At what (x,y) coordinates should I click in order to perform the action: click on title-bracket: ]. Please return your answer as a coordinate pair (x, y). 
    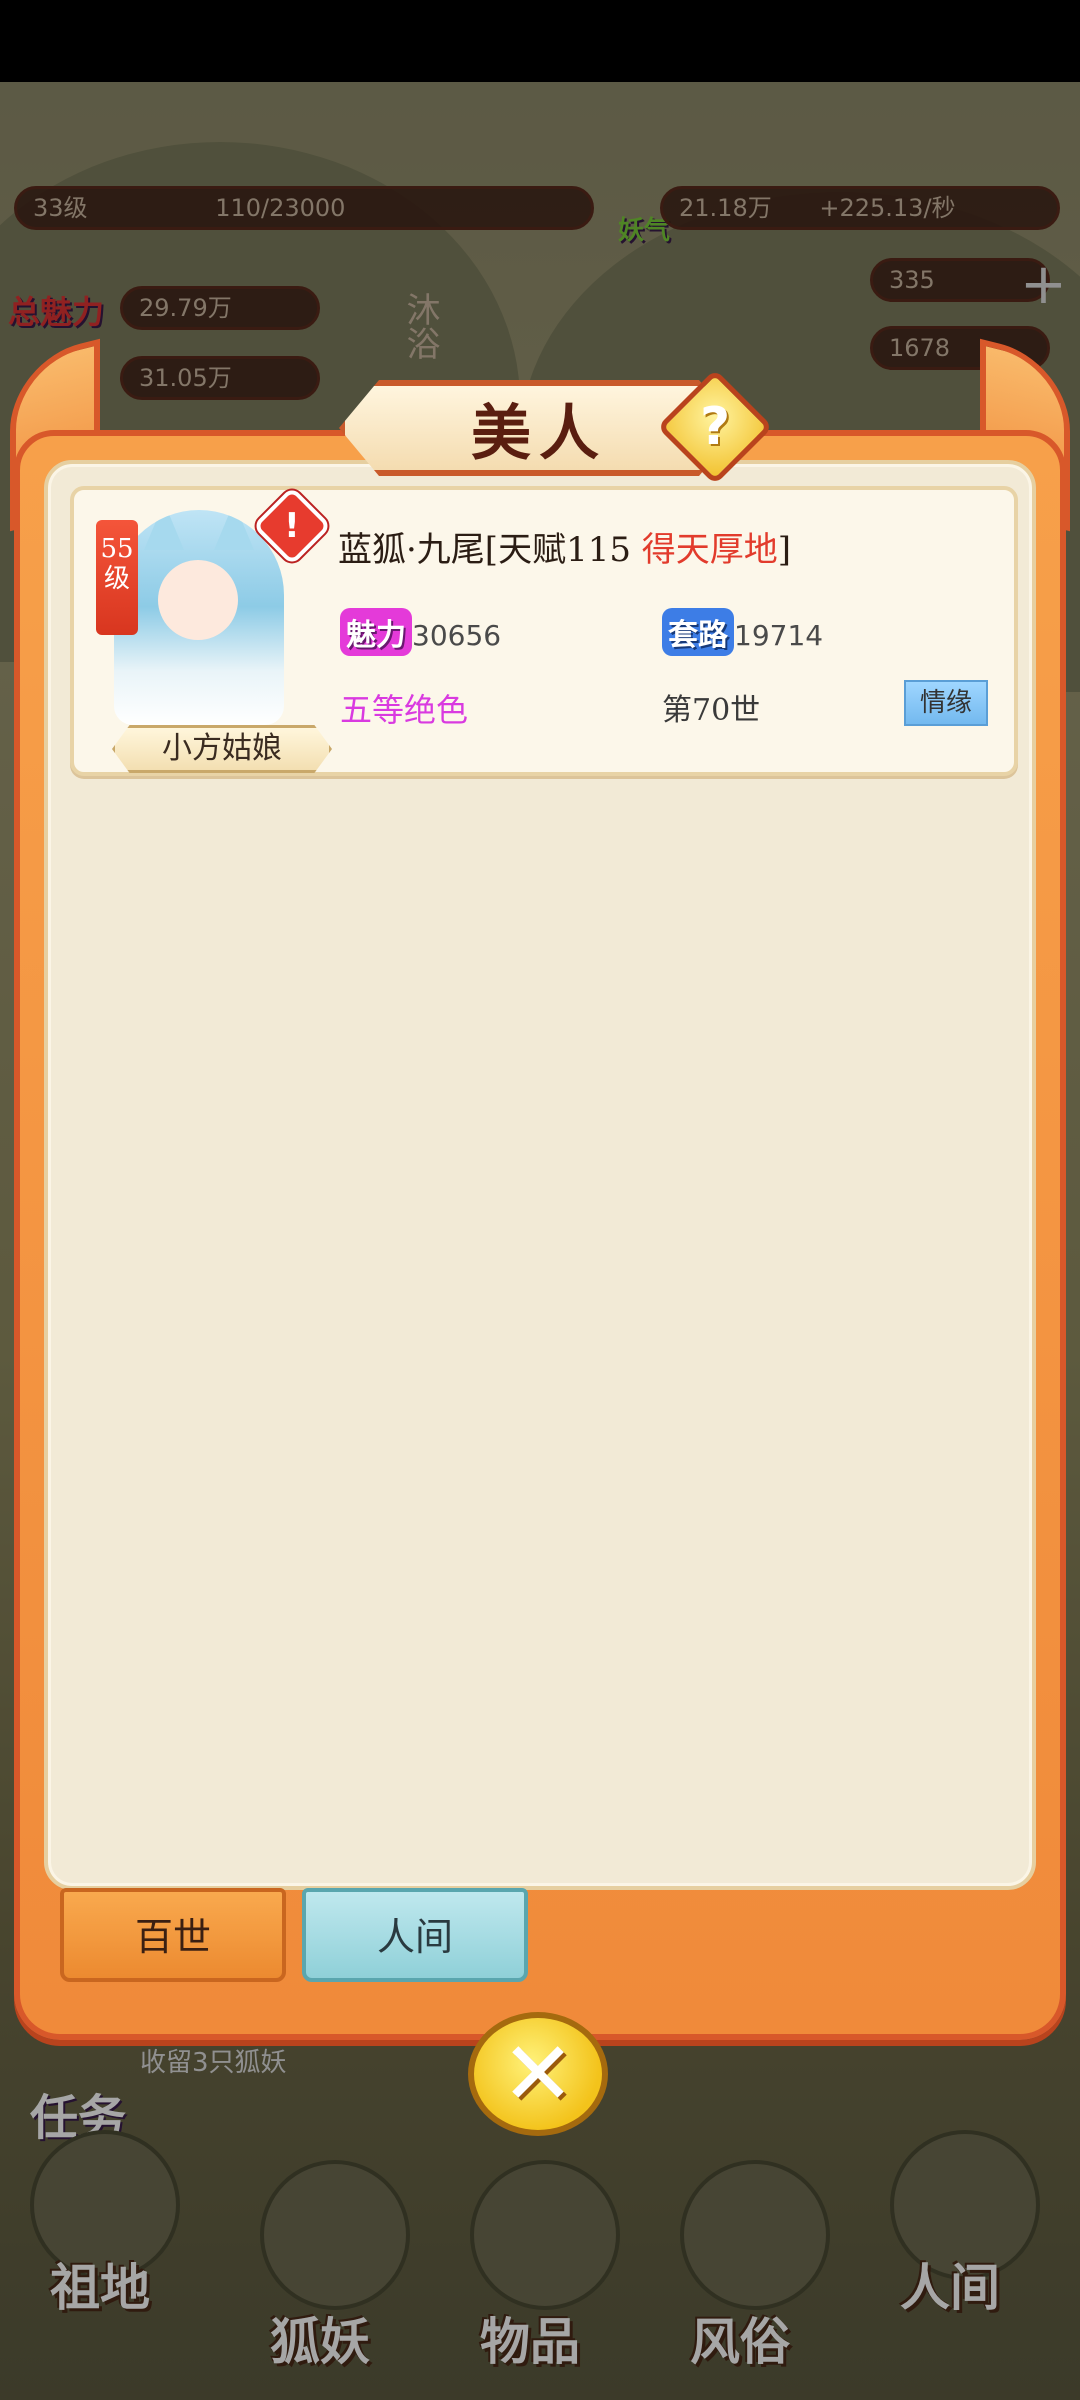
    Looking at the image, I should click on (784, 550).